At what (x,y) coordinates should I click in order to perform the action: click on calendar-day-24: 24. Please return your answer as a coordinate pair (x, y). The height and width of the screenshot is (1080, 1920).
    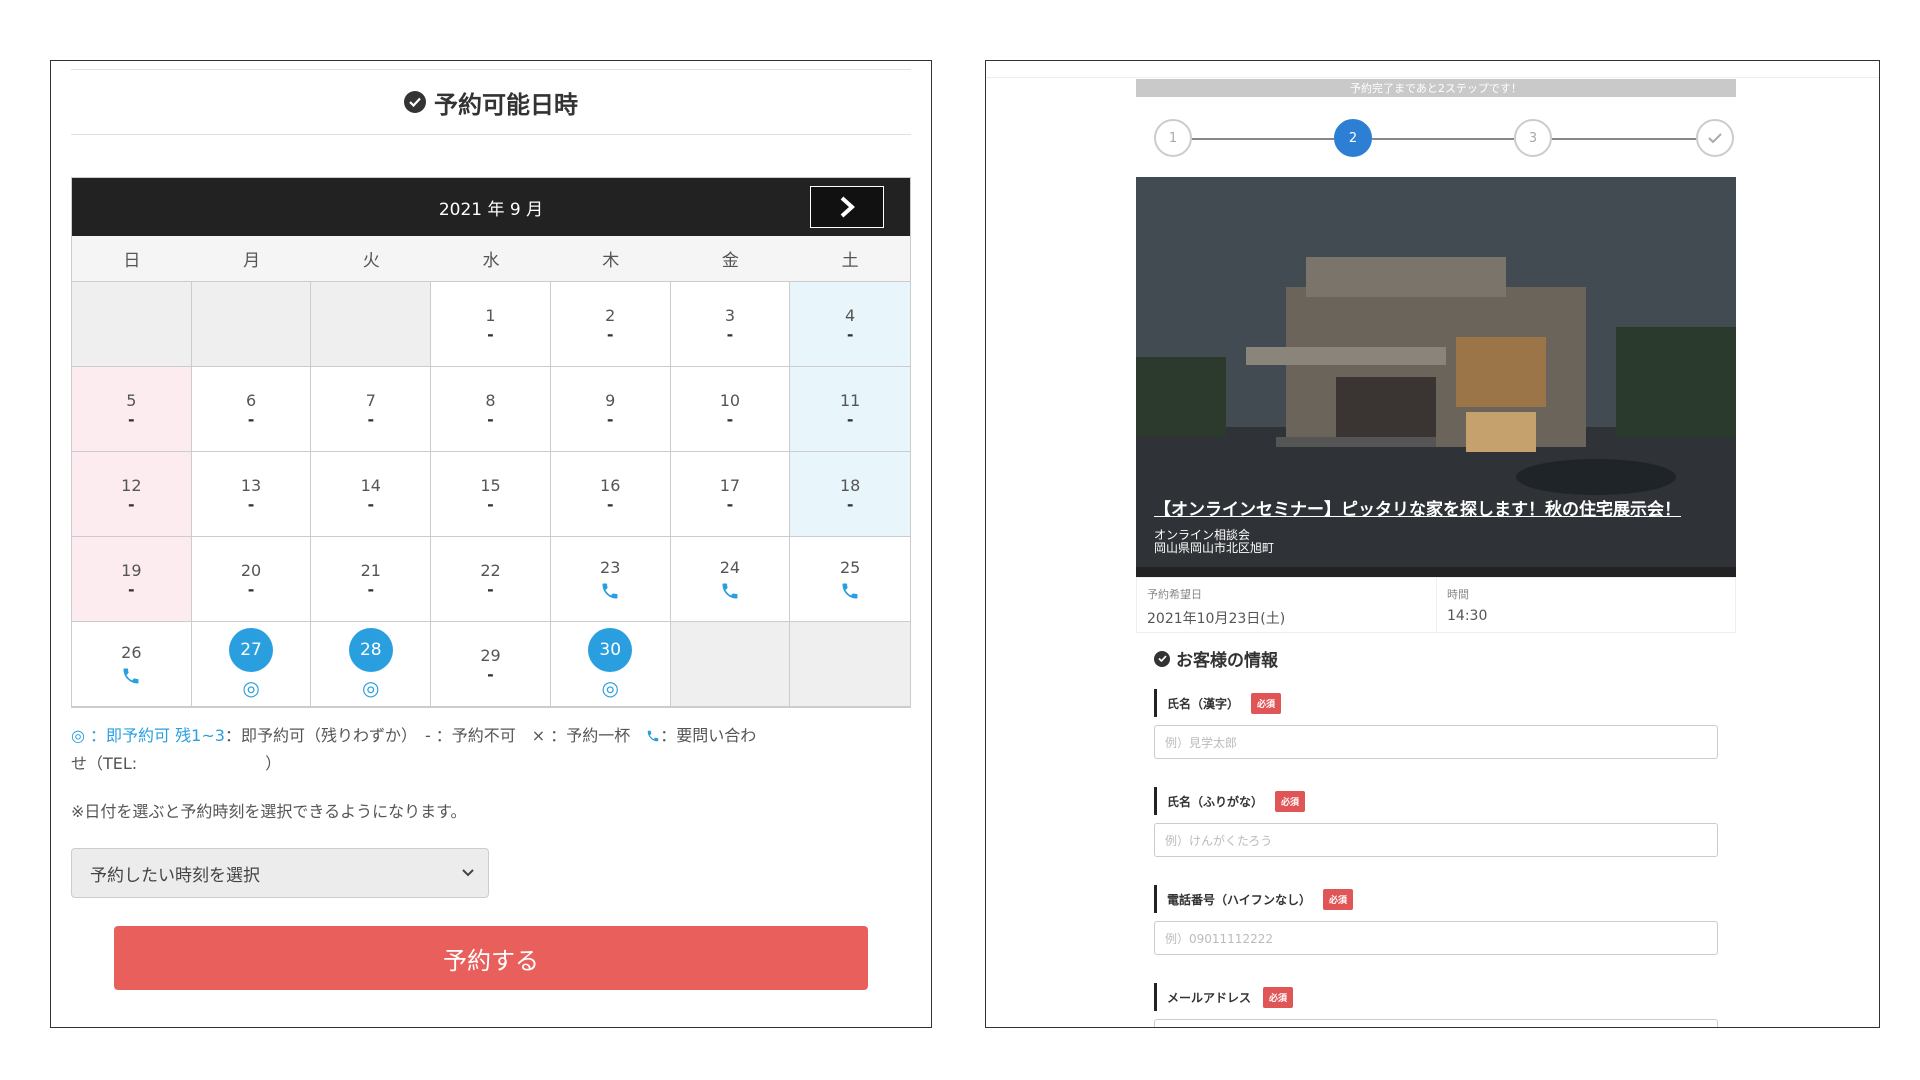
    Looking at the image, I should click on (730, 579).